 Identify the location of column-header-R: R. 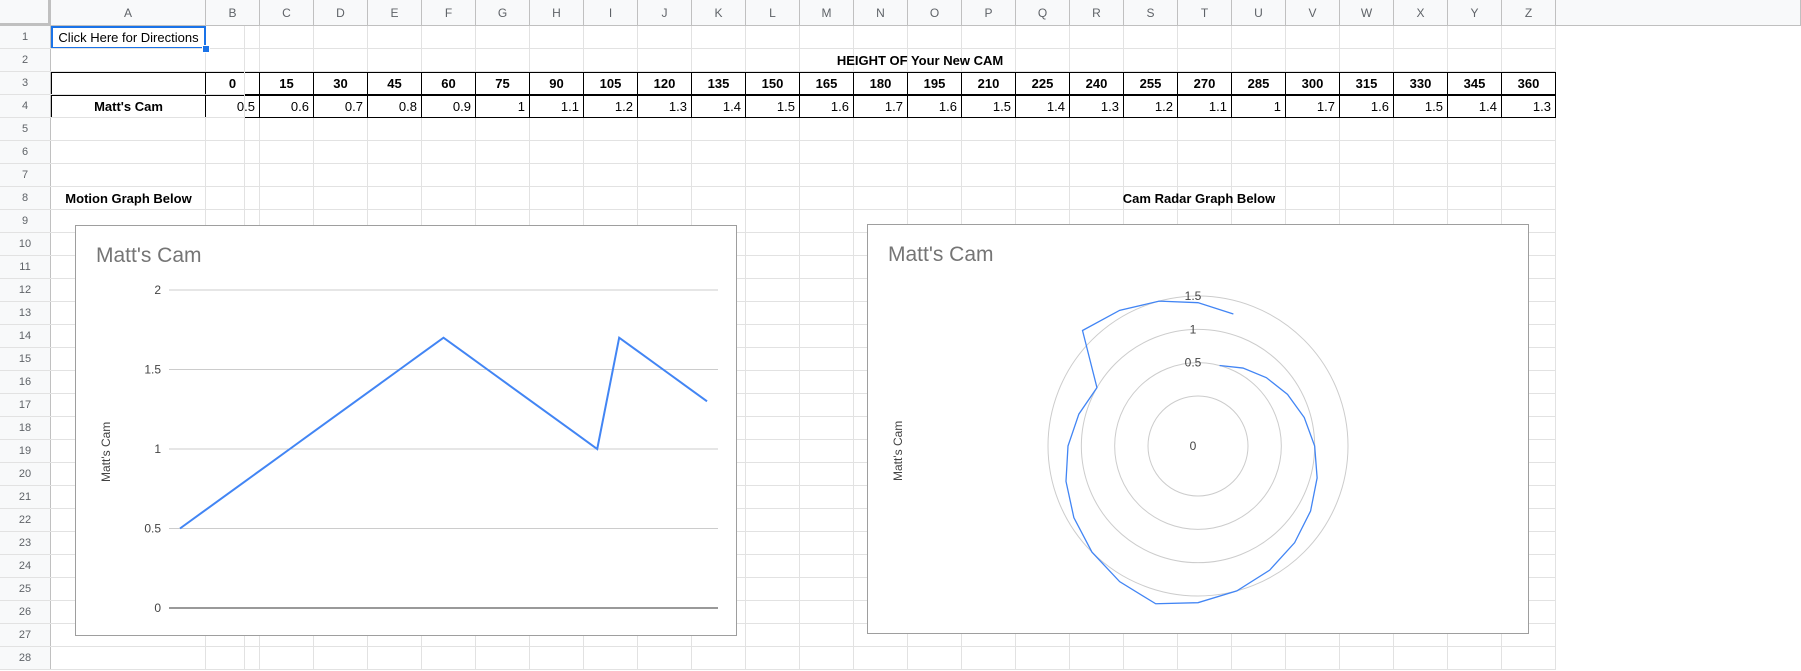
(1097, 13).